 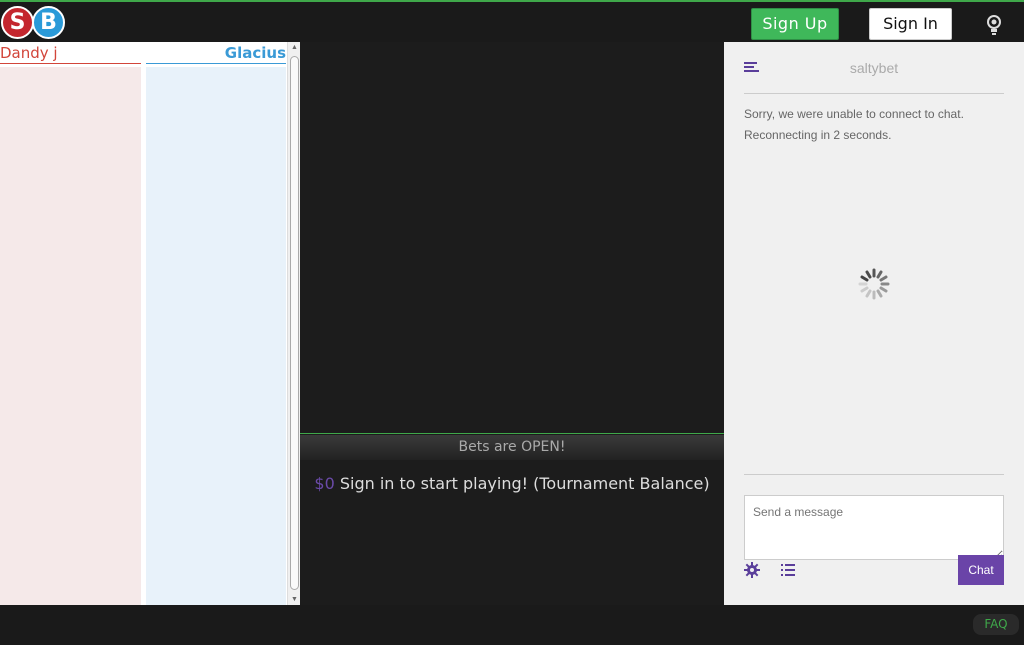 I want to click on blue-bettors-list, so click(x=216, y=336).